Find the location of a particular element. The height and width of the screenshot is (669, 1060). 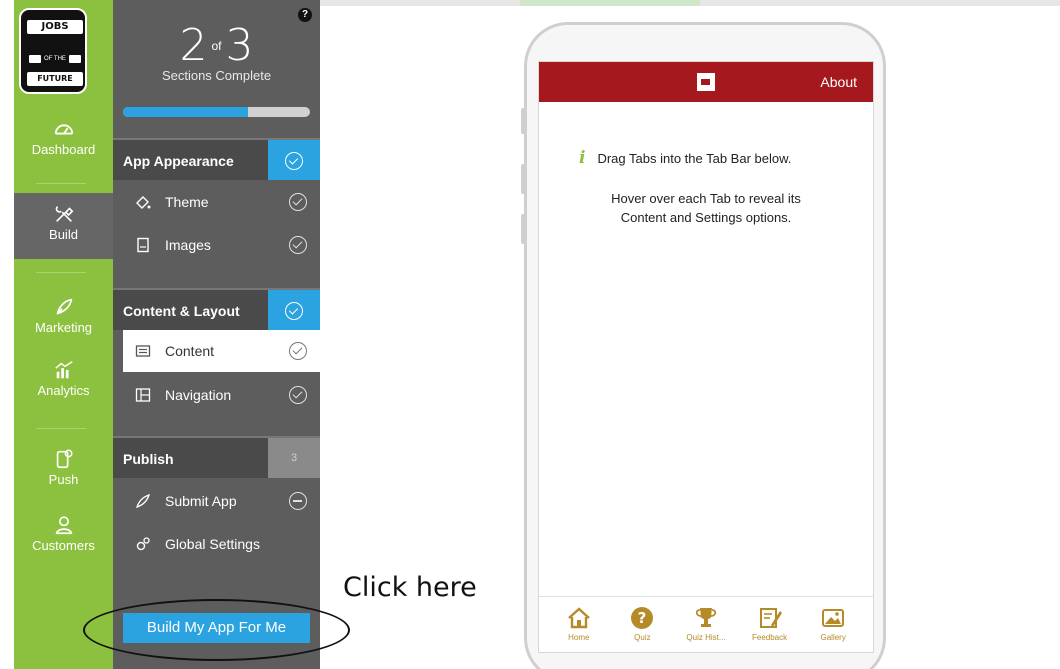

nav-item-dashboard: Dashboard is located at coordinates (63, 147).